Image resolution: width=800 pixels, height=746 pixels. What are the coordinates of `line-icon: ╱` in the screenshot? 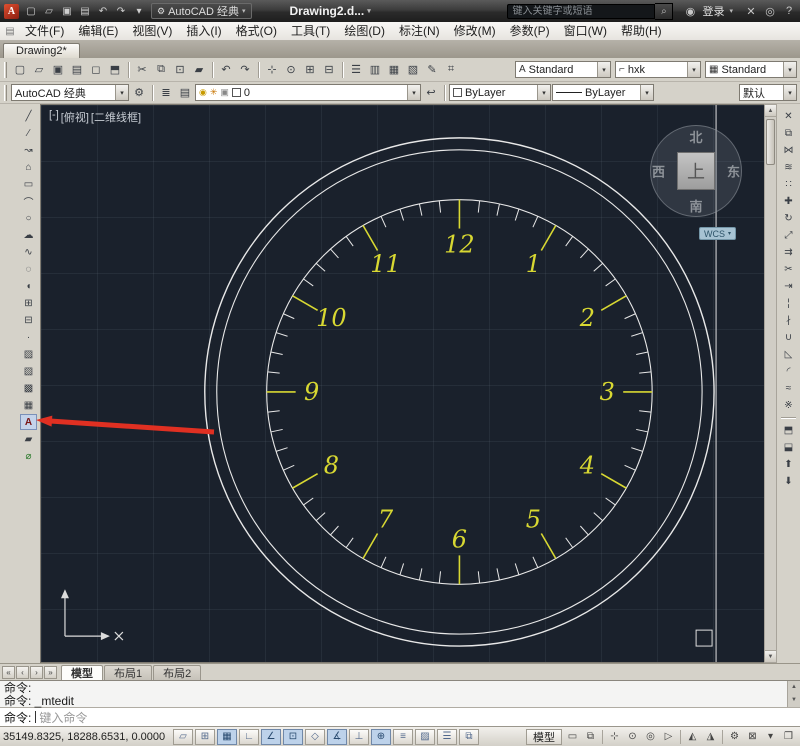 It's located at (28, 116).